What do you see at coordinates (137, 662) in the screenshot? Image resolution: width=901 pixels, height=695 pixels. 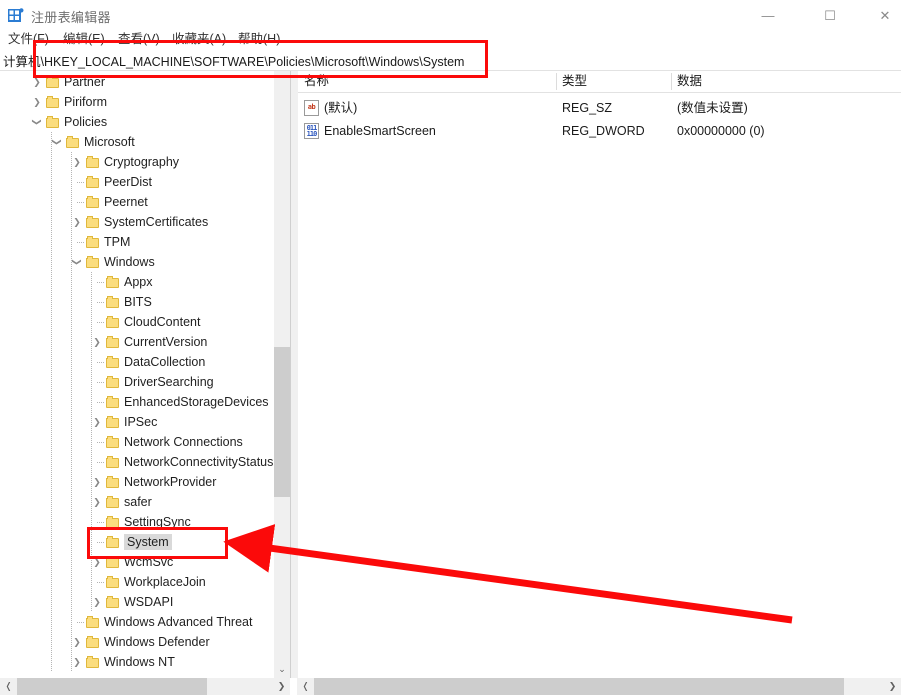 I see `tree-item: ❯ Windows NT` at bounding box center [137, 662].